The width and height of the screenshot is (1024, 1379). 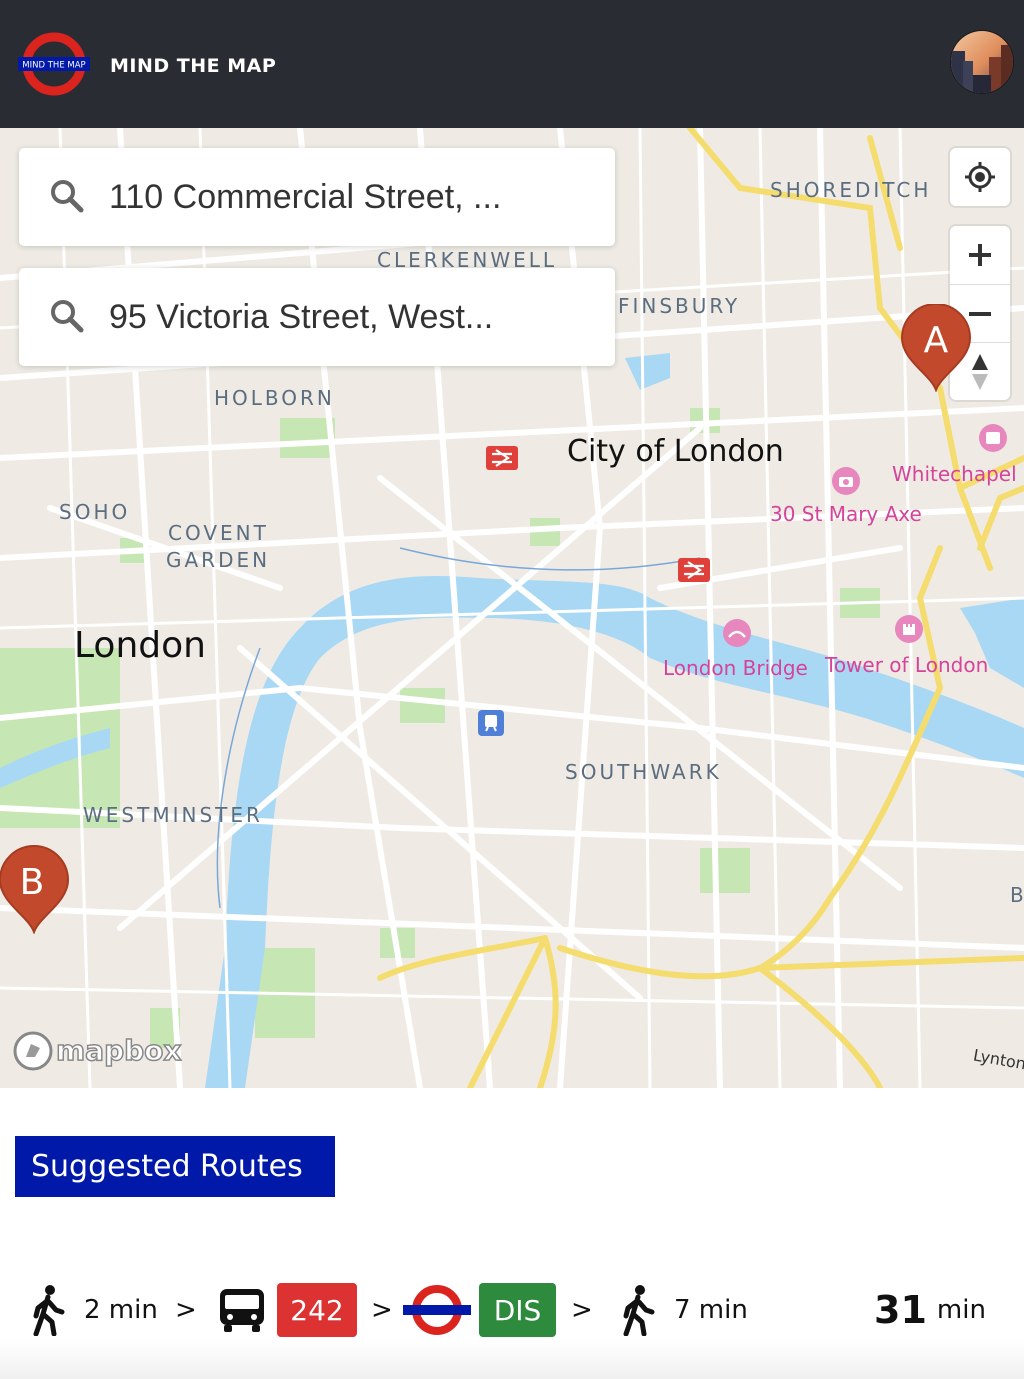 What do you see at coordinates (512, 64) in the screenshot?
I see `app-header: MIND THE MAP MIND THE MAP` at bounding box center [512, 64].